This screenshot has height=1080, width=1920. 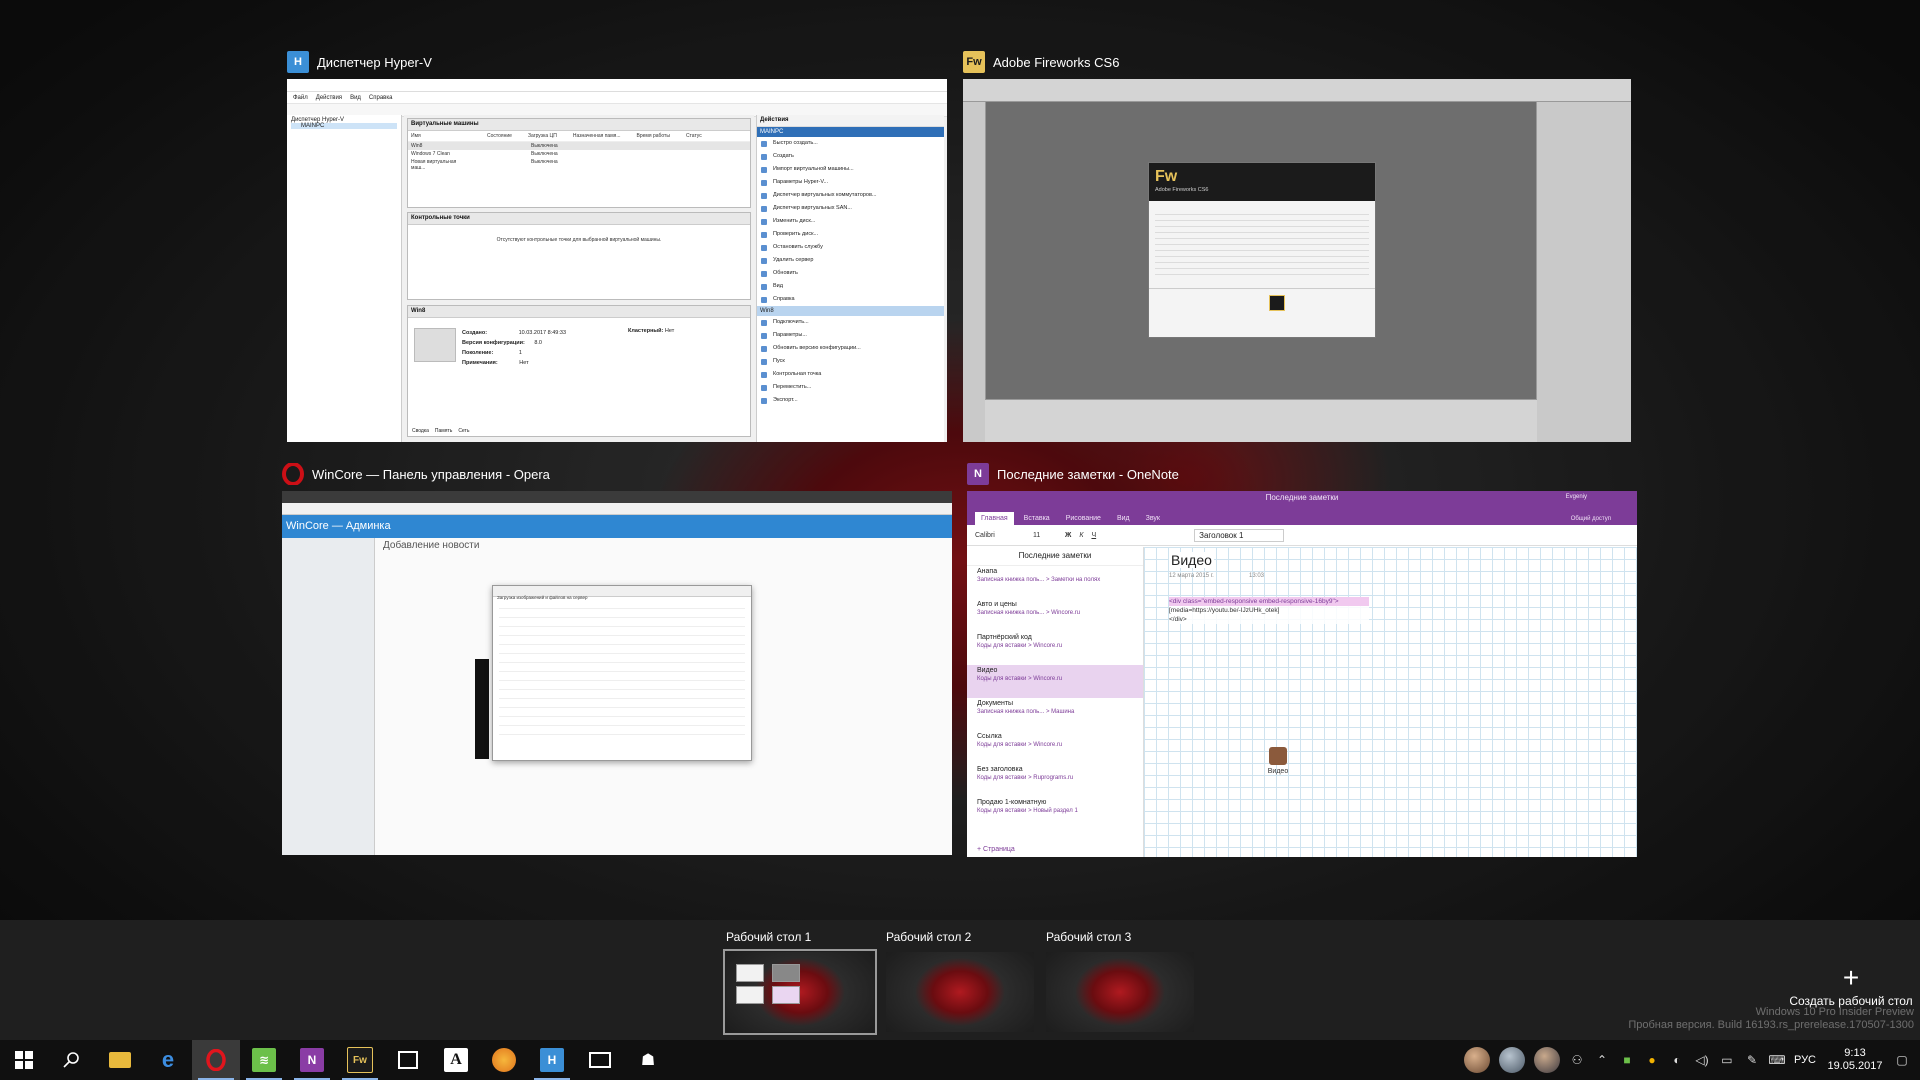 What do you see at coordinates (1776, 1060) in the screenshot?
I see `keyboard-icon: ⌨` at bounding box center [1776, 1060].